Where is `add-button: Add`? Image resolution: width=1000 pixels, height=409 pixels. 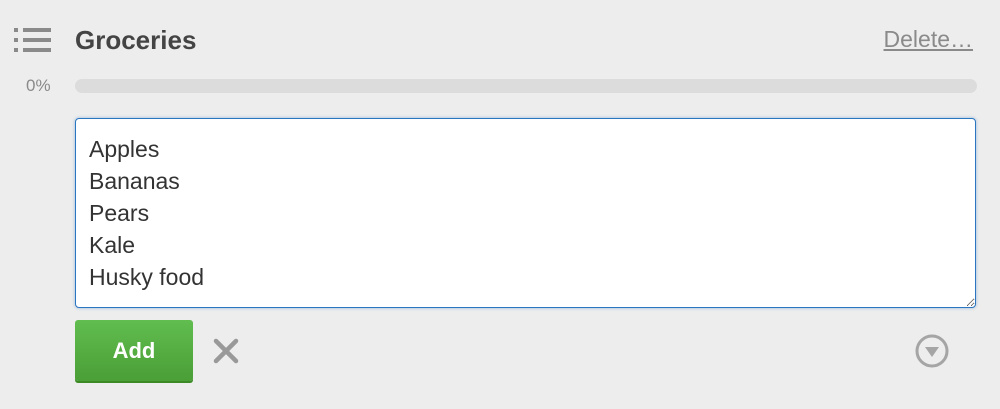
add-button: Add is located at coordinates (134, 350).